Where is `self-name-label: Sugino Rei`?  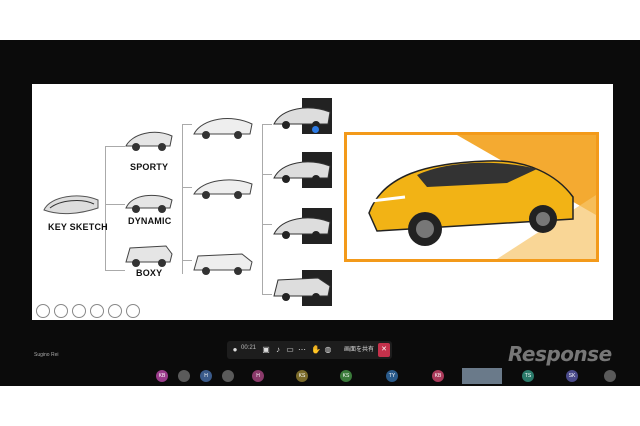
self-name-label: Sugino Rei is located at coordinates (46, 355).